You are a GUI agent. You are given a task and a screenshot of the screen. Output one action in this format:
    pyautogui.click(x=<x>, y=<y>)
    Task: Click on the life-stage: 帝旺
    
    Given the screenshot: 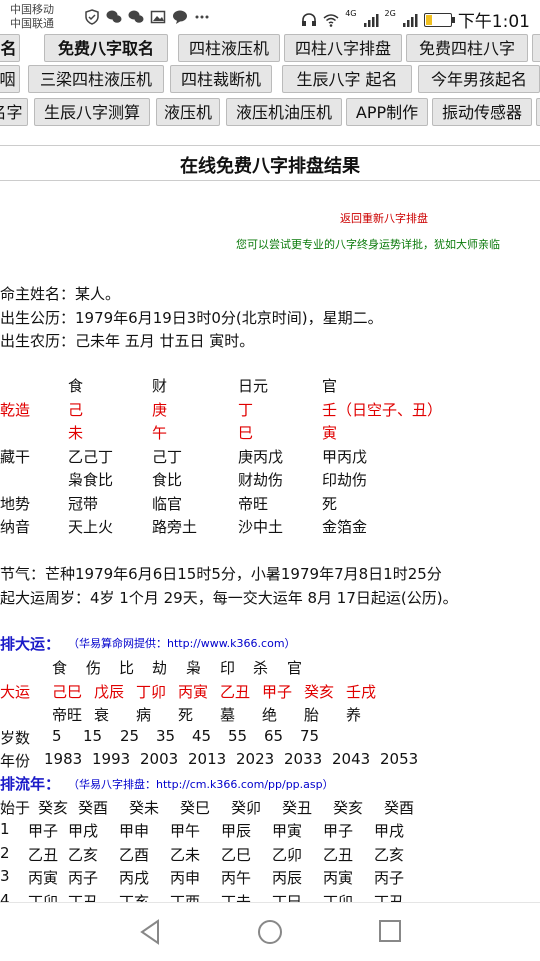 What is the action you would take?
    pyautogui.click(x=253, y=504)
    